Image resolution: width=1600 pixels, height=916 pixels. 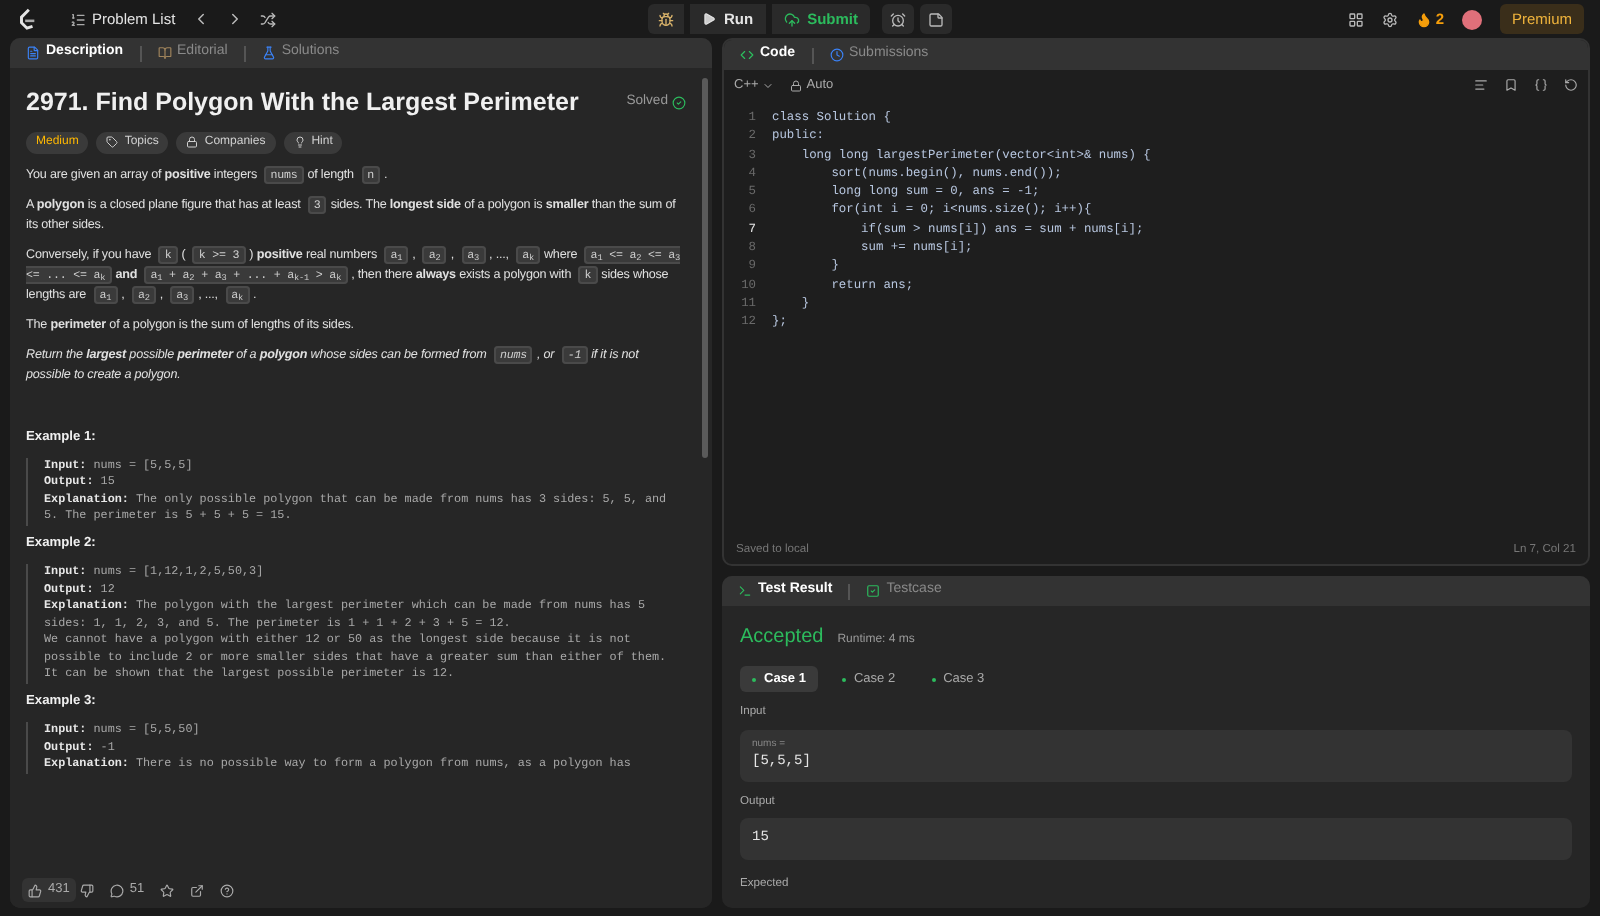 What do you see at coordinates (267, 19) in the screenshot?
I see `shuffle-icon` at bounding box center [267, 19].